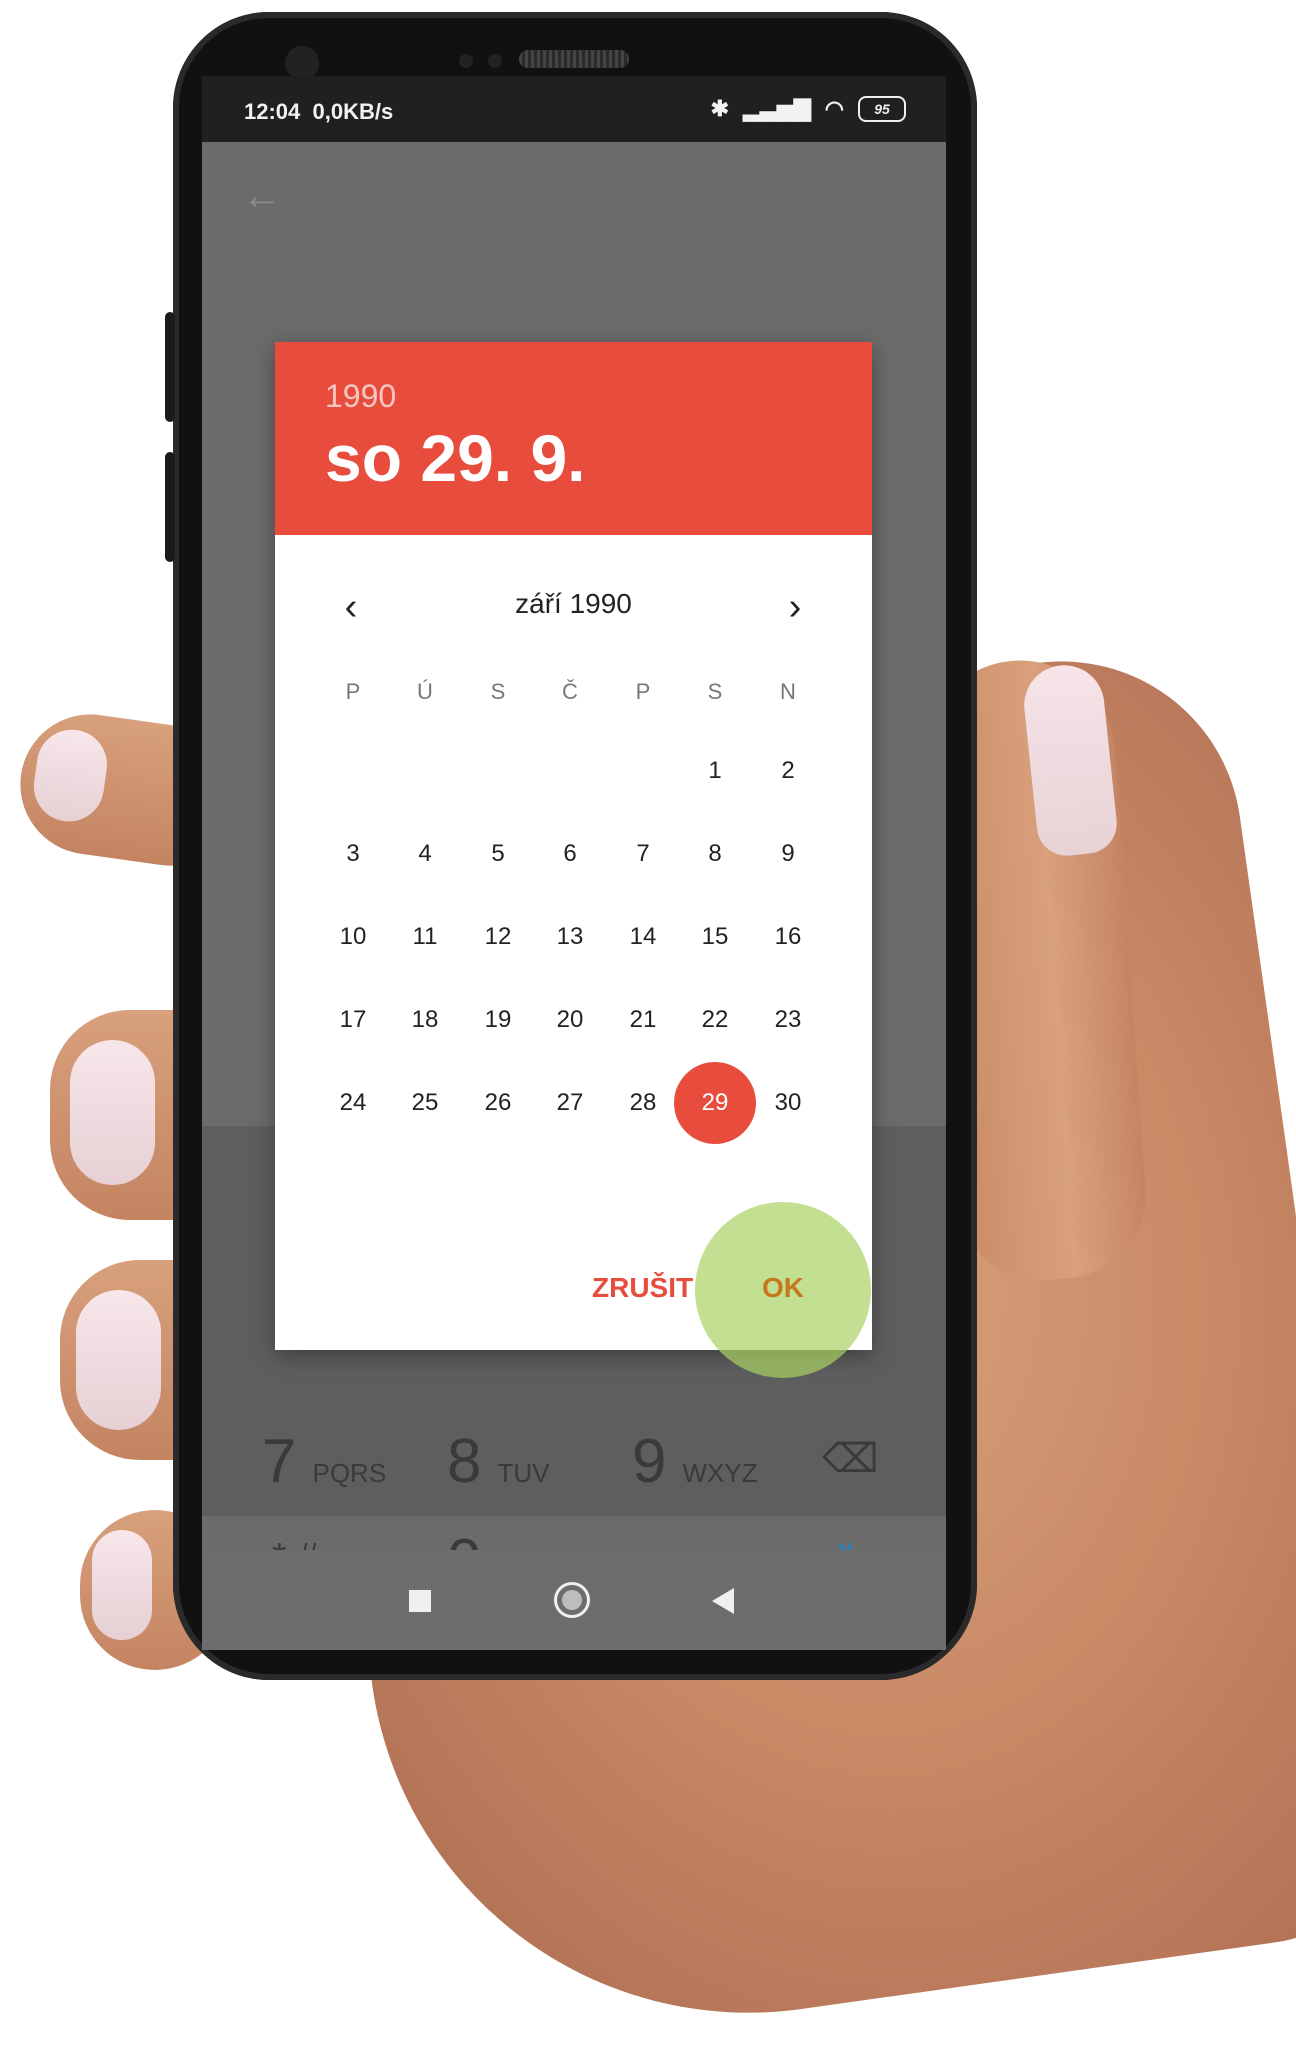 This screenshot has width=1296, height=2062. Describe the element at coordinates (319, 111) in the screenshot. I see `status-time: 12:04 0,0KB/s` at that location.